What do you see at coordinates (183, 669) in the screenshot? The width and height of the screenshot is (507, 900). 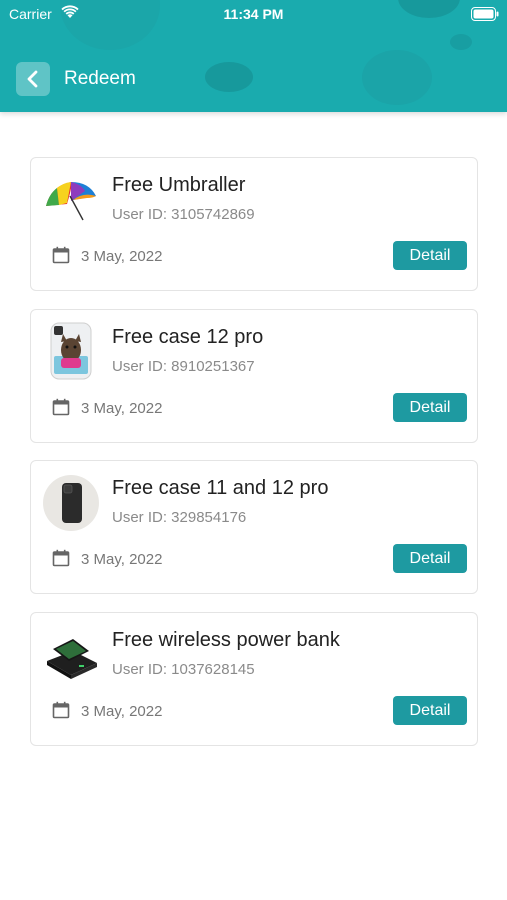 I see `user-id-label: User ID: 1037628145` at bounding box center [183, 669].